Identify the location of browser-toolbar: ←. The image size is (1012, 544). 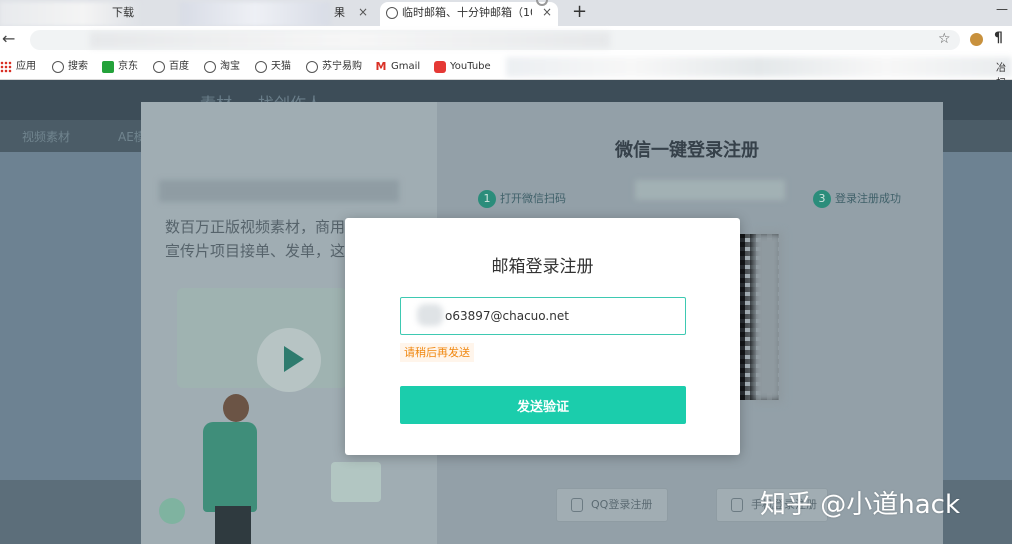
(506, 40).